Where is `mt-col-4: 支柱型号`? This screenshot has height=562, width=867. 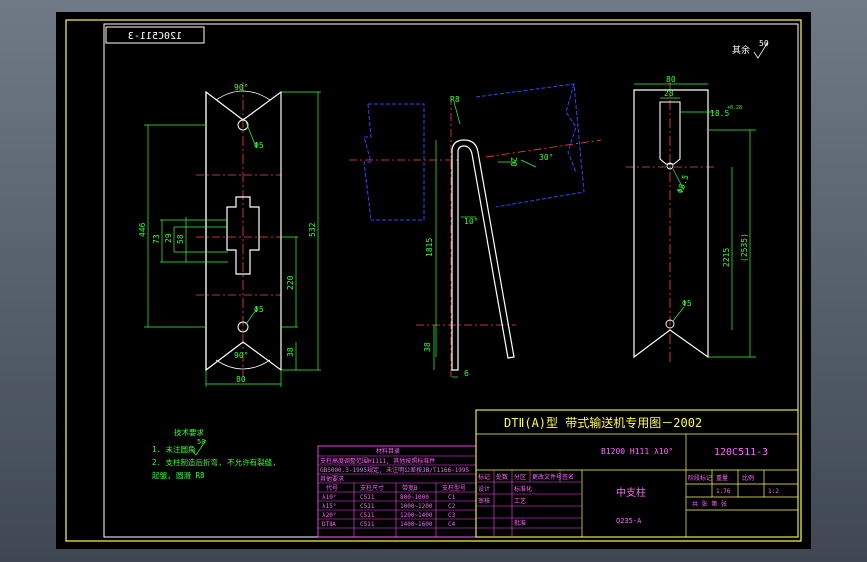 mt-col-4: 支柱型号 is located at coordinates (454, 488).